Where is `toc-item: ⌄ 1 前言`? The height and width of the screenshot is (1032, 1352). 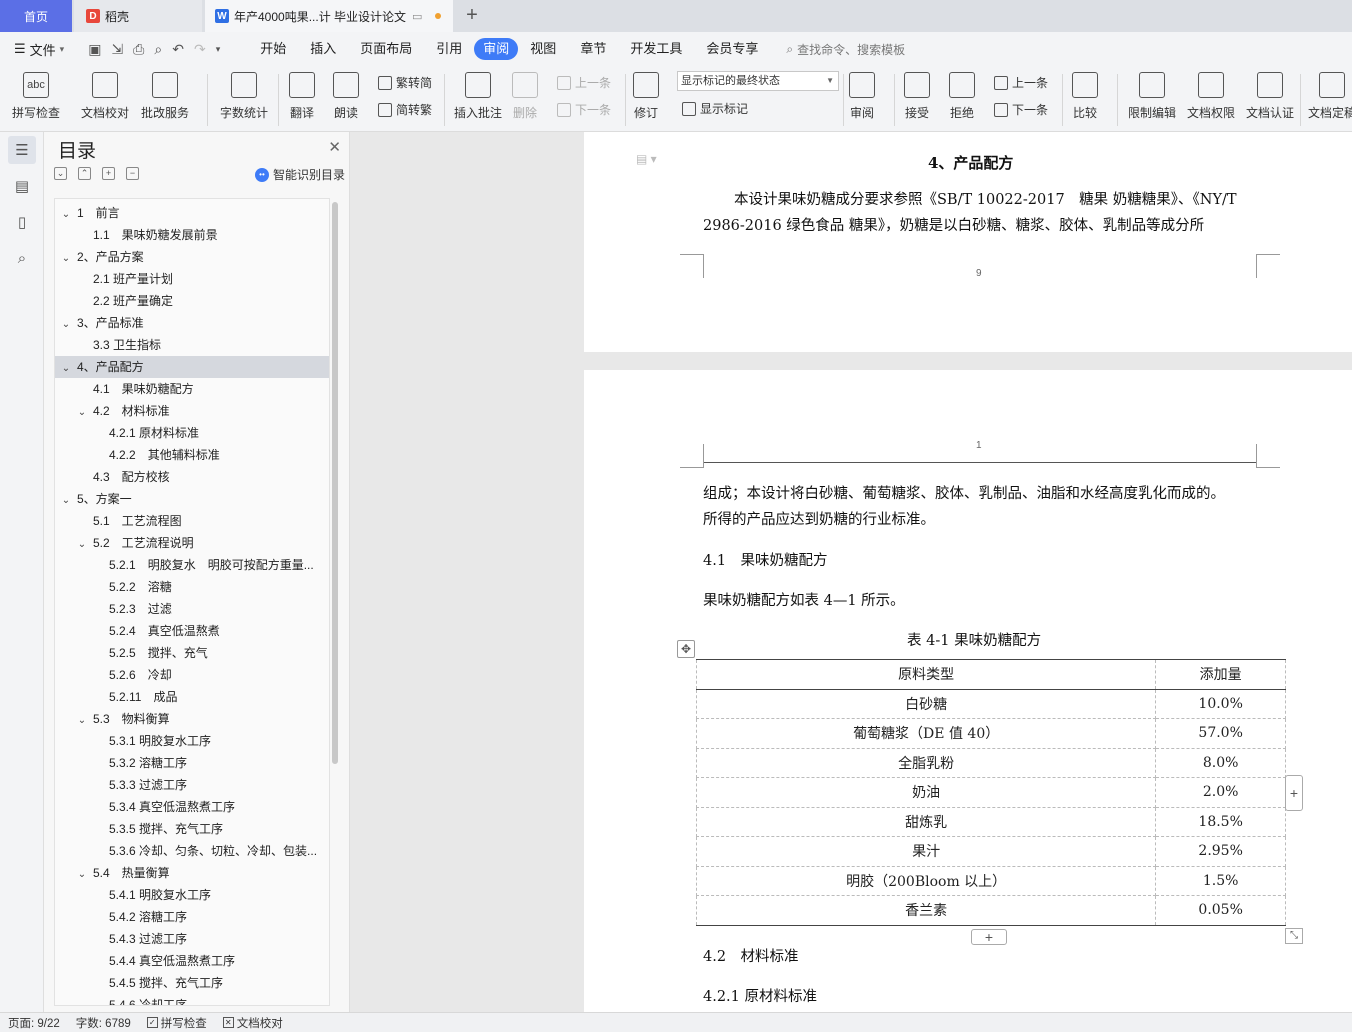
toc-item: ⌄ 1 前言 is located at coordinates (192, 213).